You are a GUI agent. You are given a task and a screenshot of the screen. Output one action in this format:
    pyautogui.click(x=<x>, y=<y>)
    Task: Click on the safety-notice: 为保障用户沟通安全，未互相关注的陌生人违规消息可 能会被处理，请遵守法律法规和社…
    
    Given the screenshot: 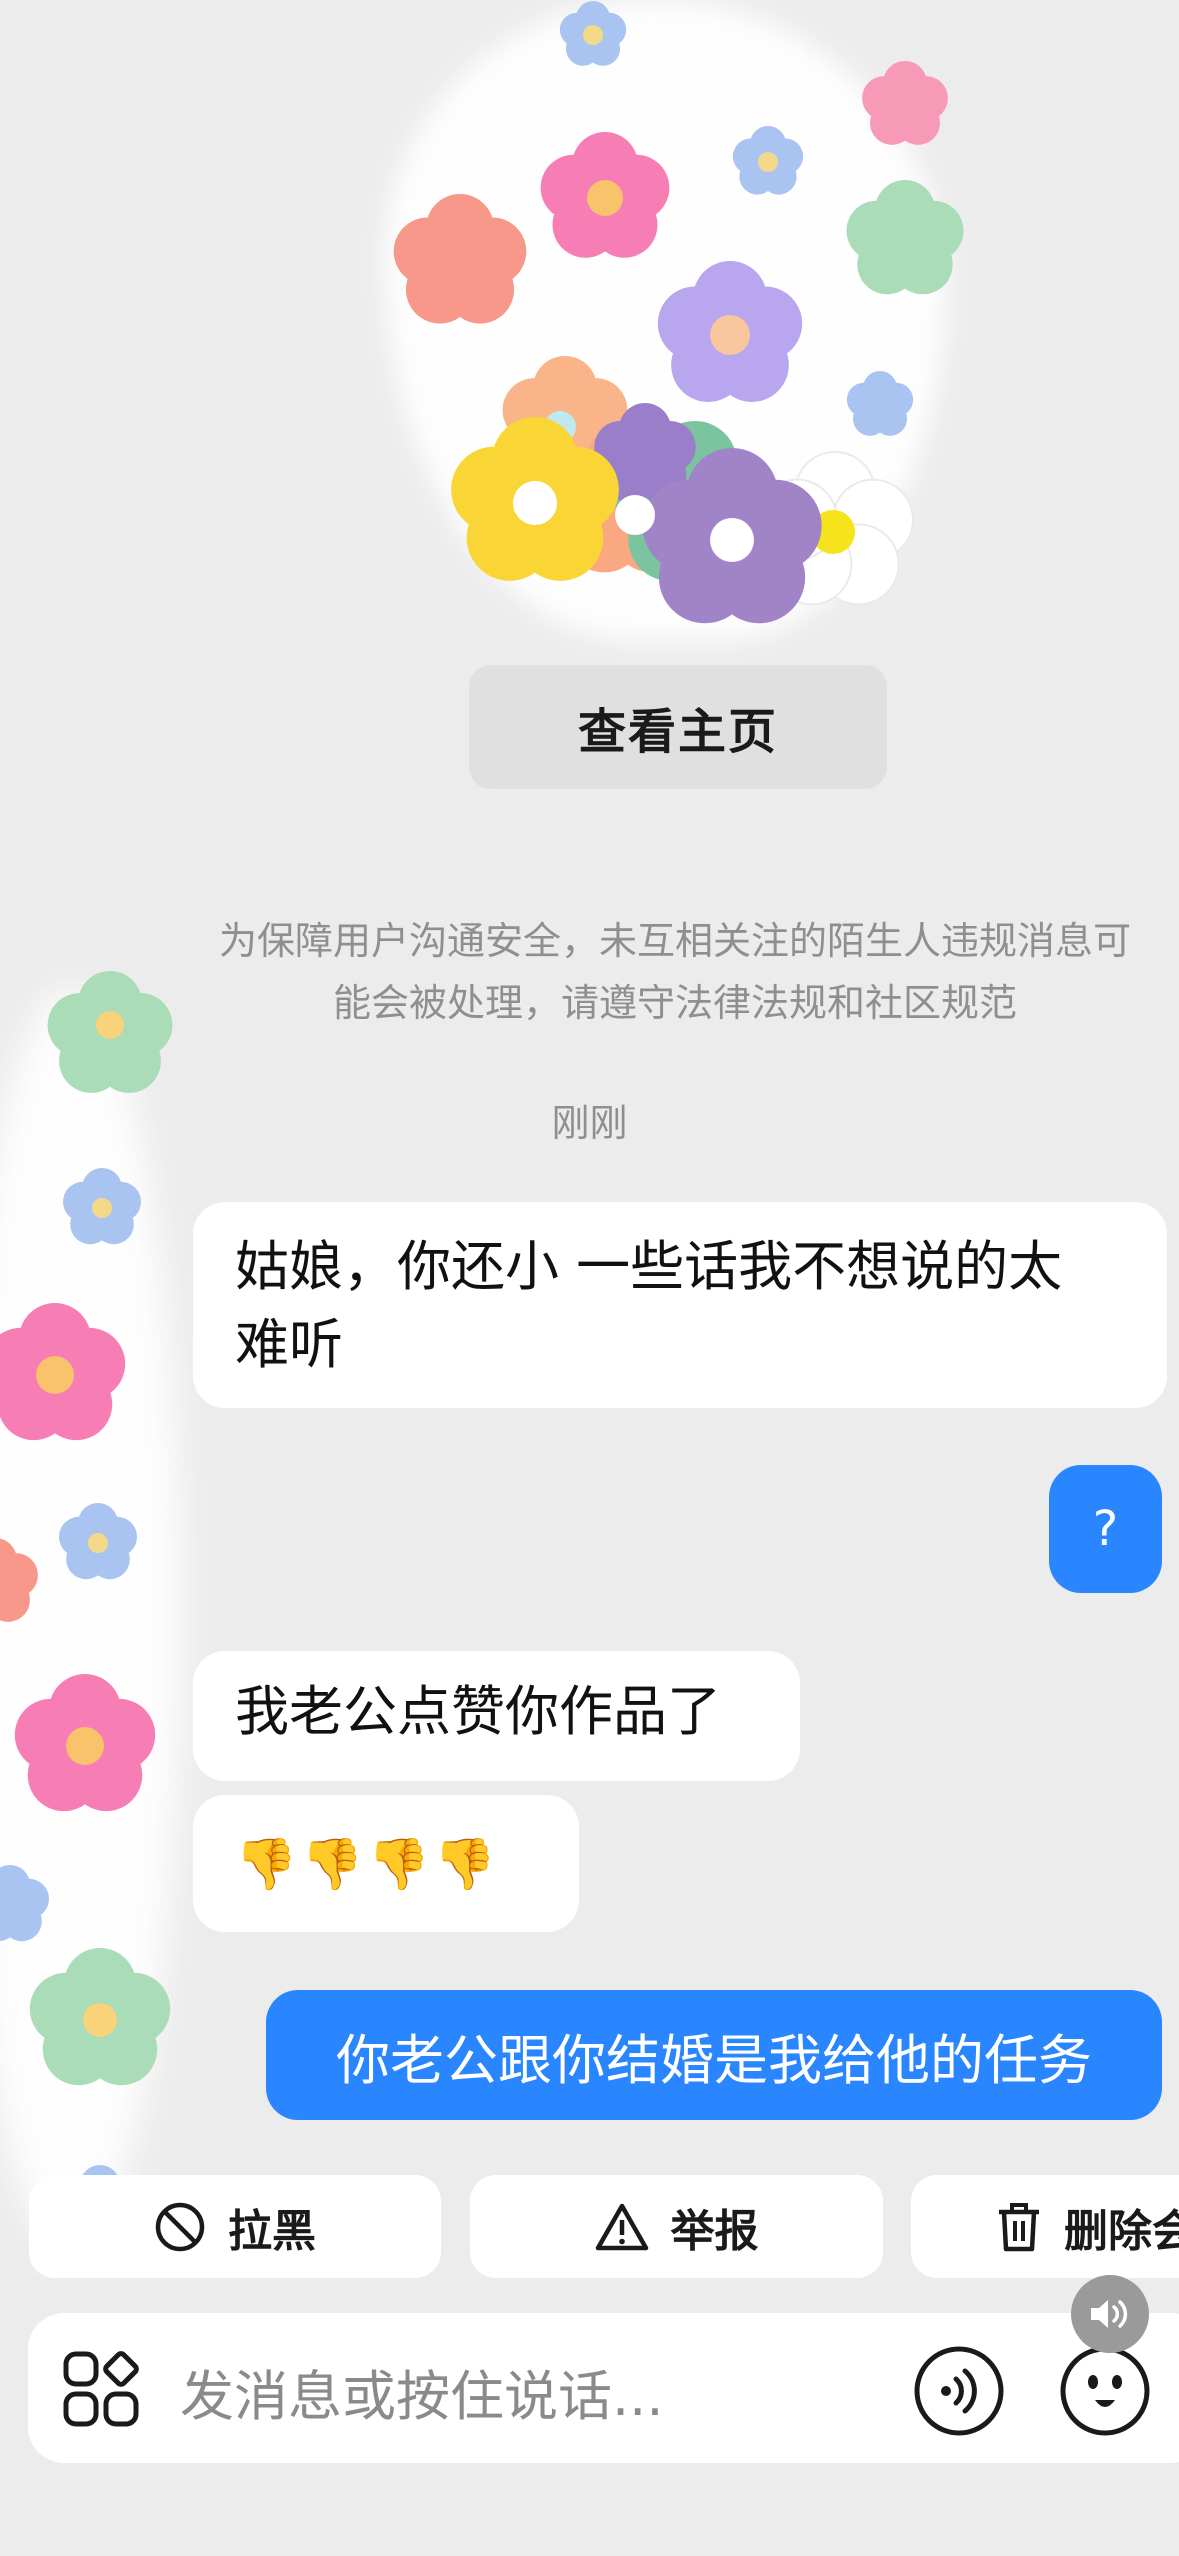 What is the action you would take?
    pyautogui.click(x=675, y=972)
    